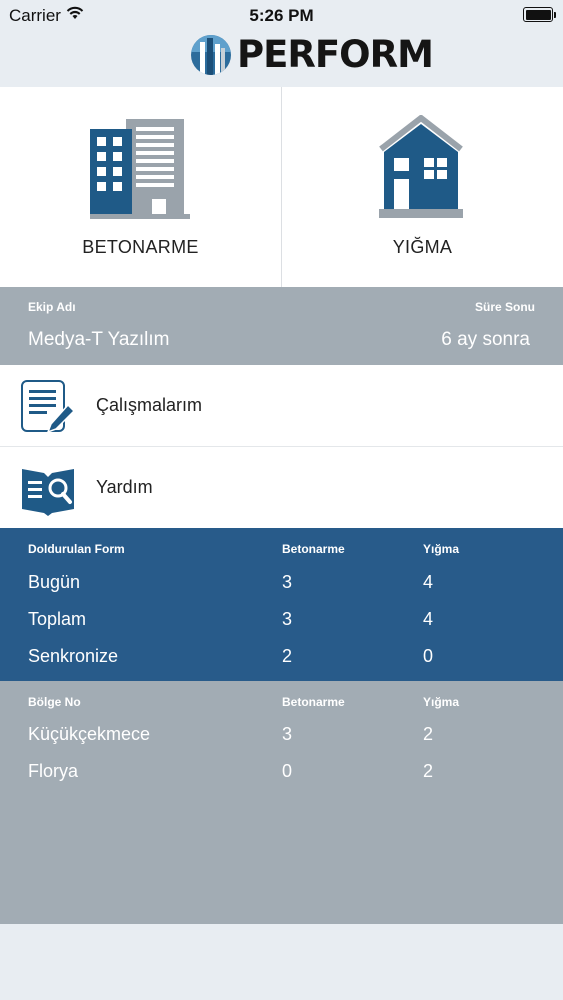 The image size is (563, 1000). Describe the element at coordinates (428, 656) in the screenshot. I see `forms-row-yigma: 0` at that location.